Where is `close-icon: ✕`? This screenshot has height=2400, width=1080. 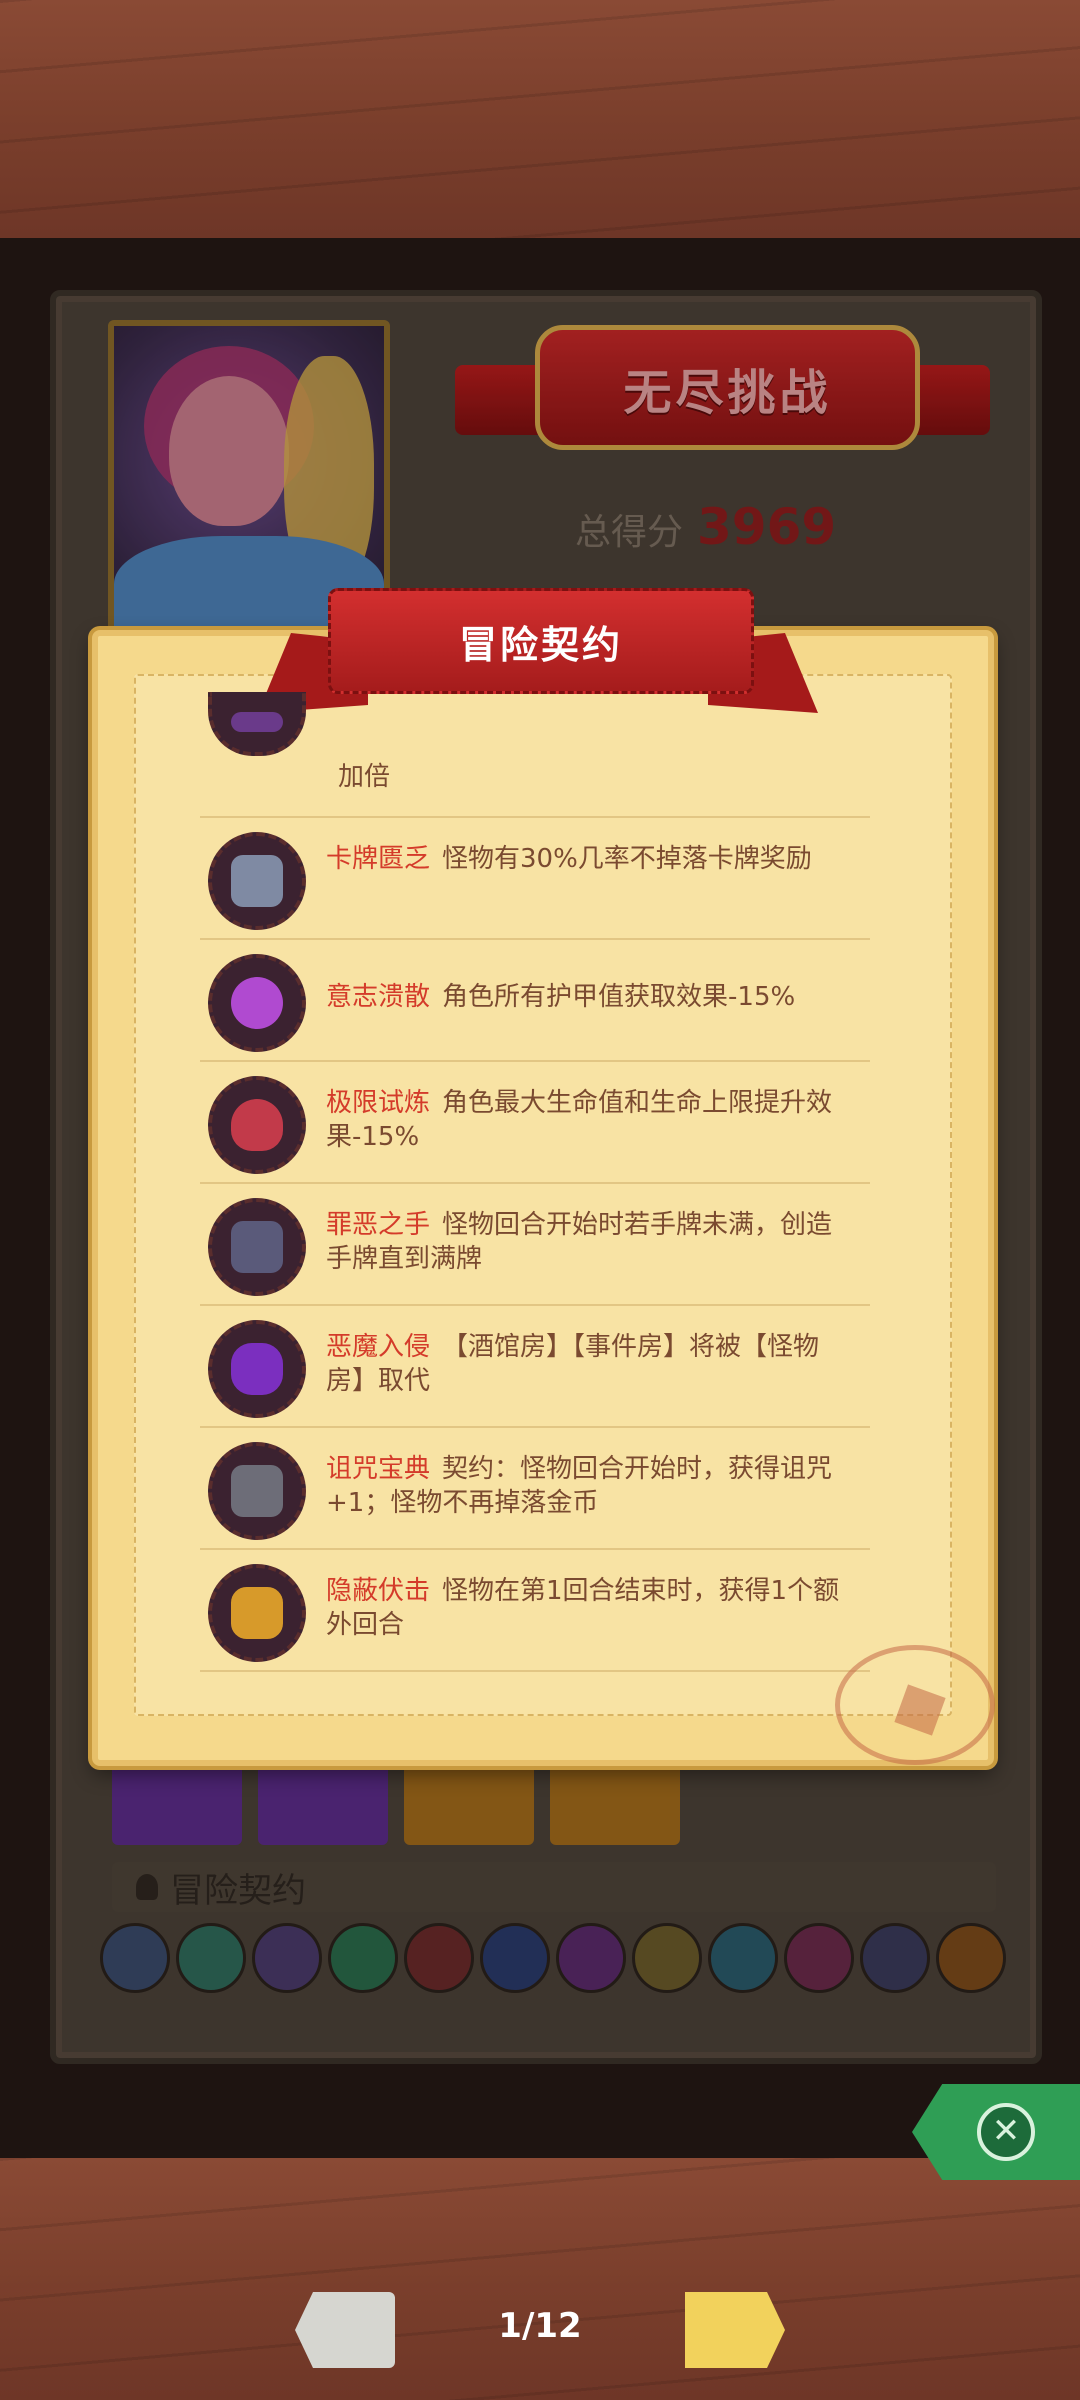
close-icon: ✕ is located at coordinates (1006, 2132).